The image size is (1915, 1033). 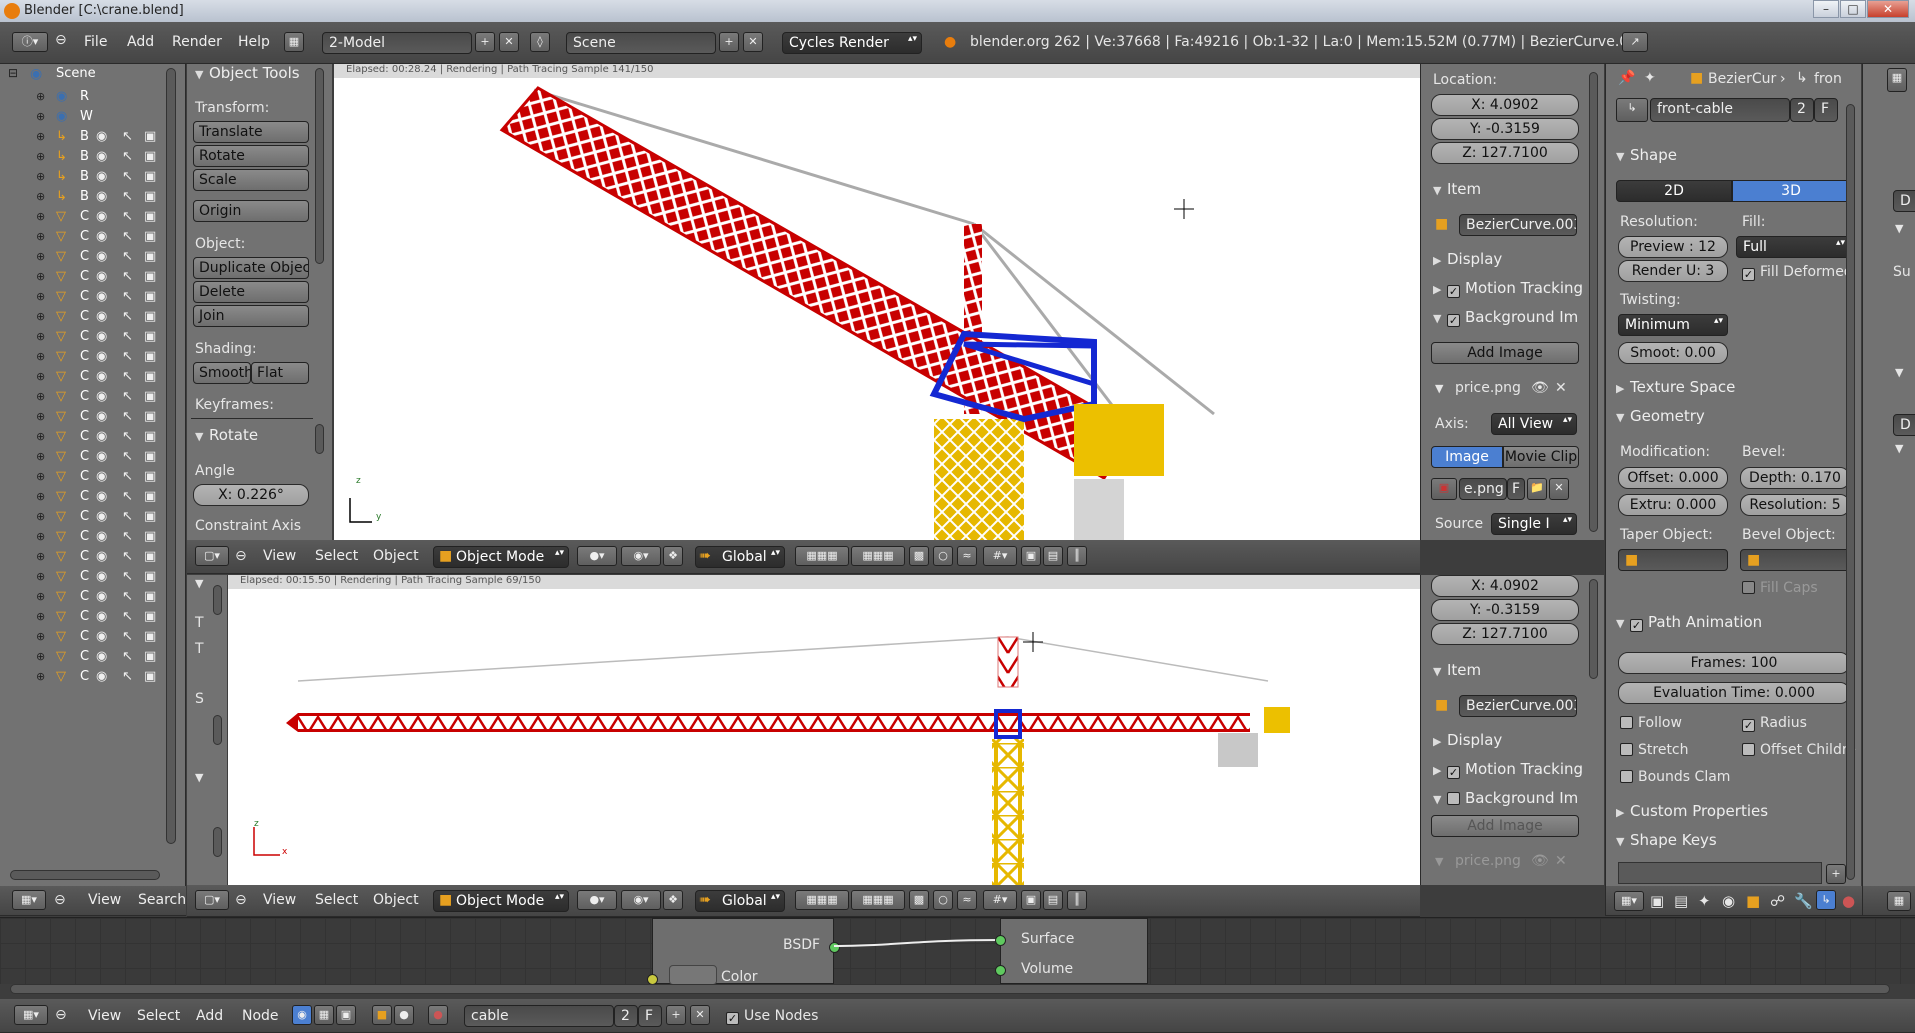 I want to click on fill-deformed-checkbox: ✓, so click(x=1748, y=274).